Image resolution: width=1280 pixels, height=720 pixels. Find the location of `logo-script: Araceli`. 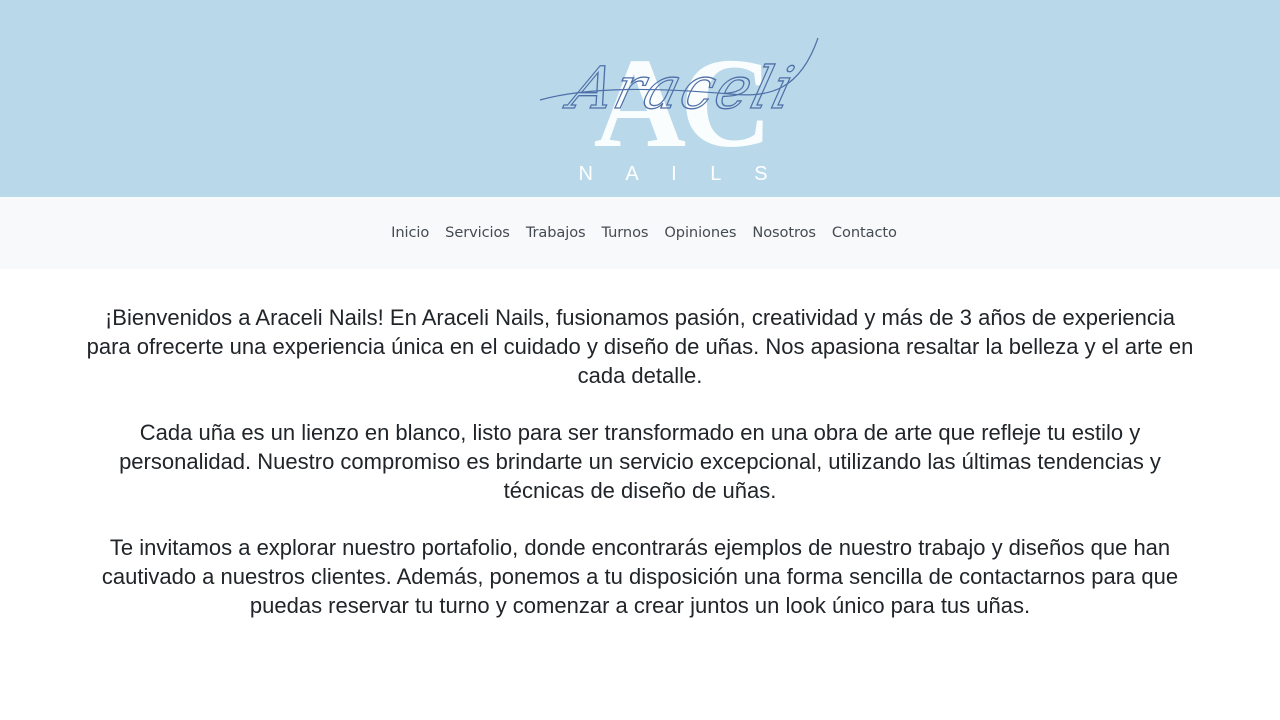

logo-script: Araceli is located at coordinates (681, 88).